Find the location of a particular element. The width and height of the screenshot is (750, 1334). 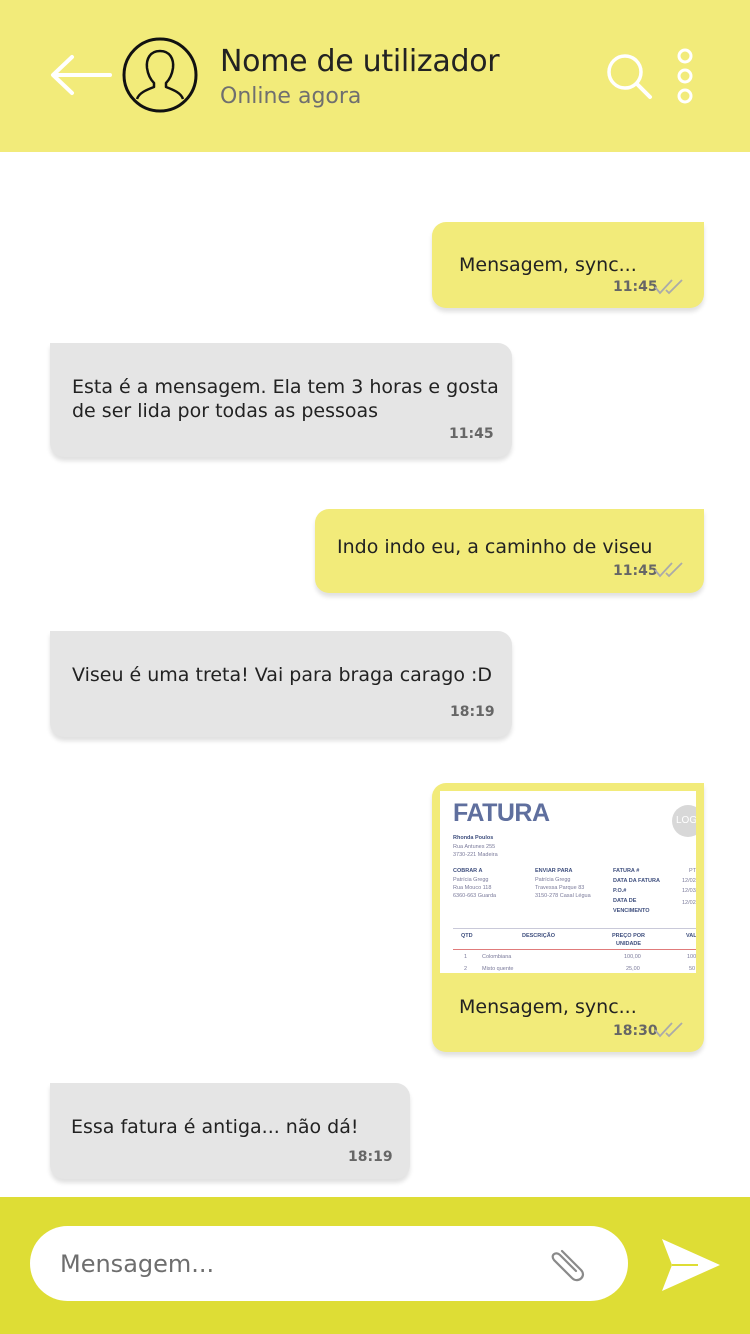

invoice-sender-line: 3730-221 Madeira is located at coordinates (475, 855).